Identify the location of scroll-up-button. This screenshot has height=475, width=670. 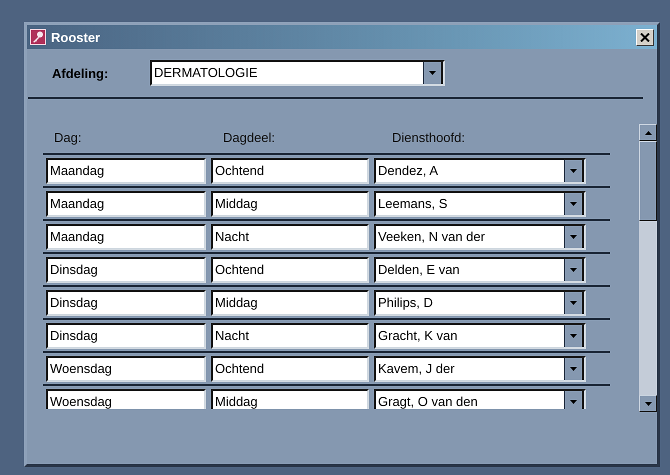
(648, 132).